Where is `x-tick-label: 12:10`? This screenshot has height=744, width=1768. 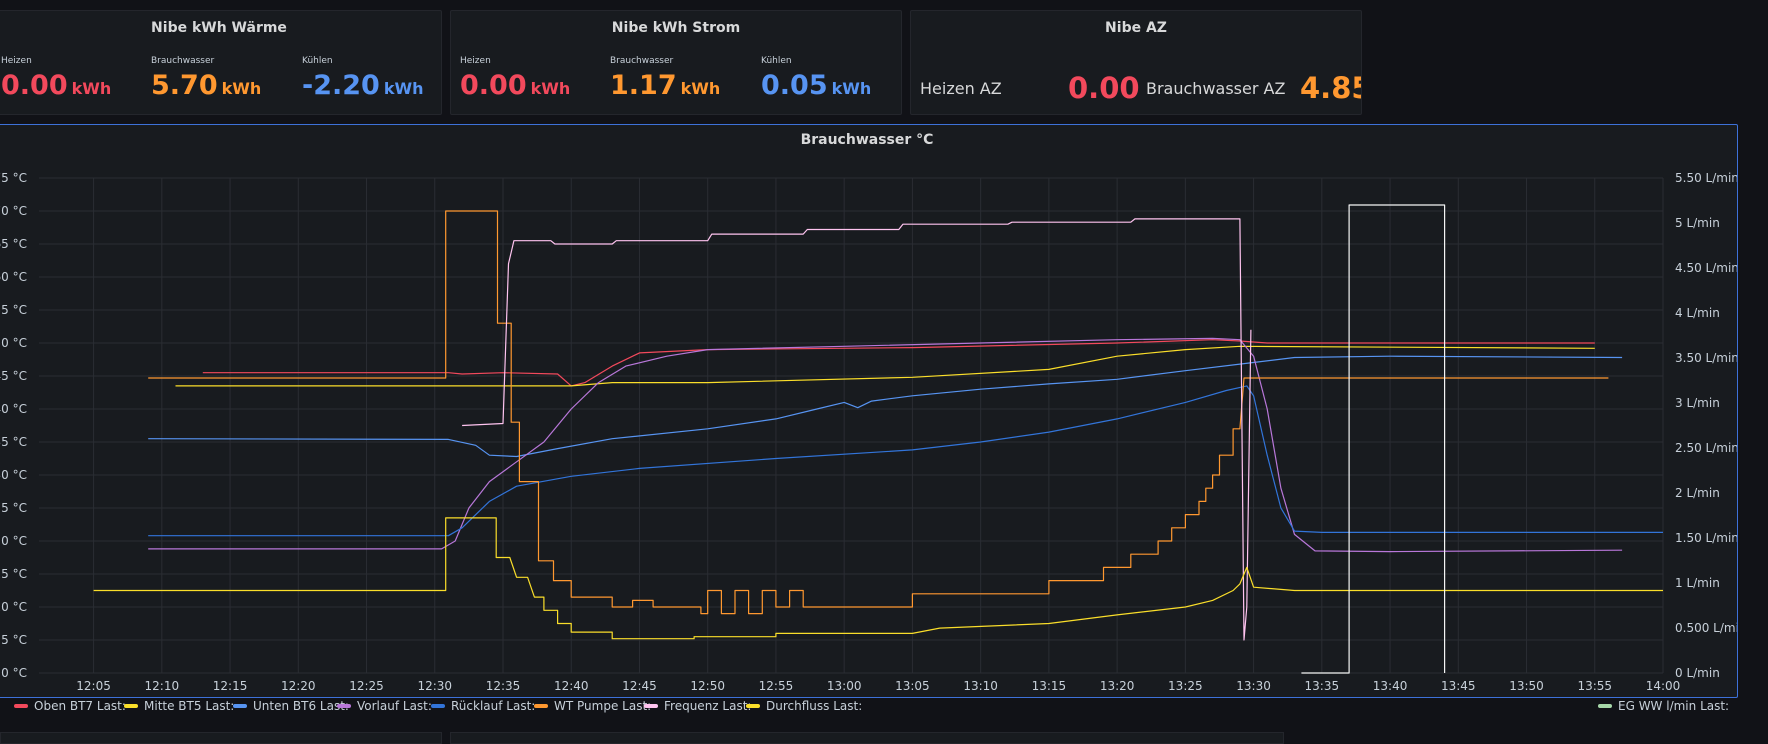 x-tick-label: 12:10 is located at coordinates (162, 686).